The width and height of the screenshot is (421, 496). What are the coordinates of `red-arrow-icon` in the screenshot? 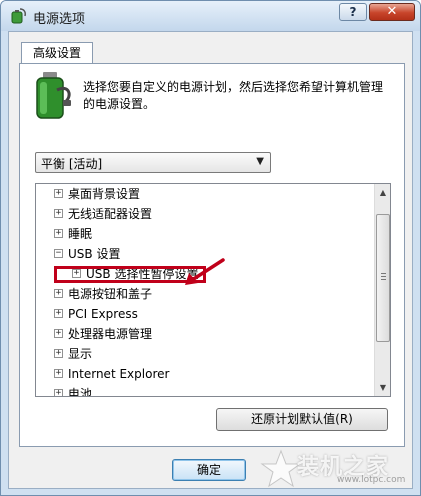 It's located at (205, 271).